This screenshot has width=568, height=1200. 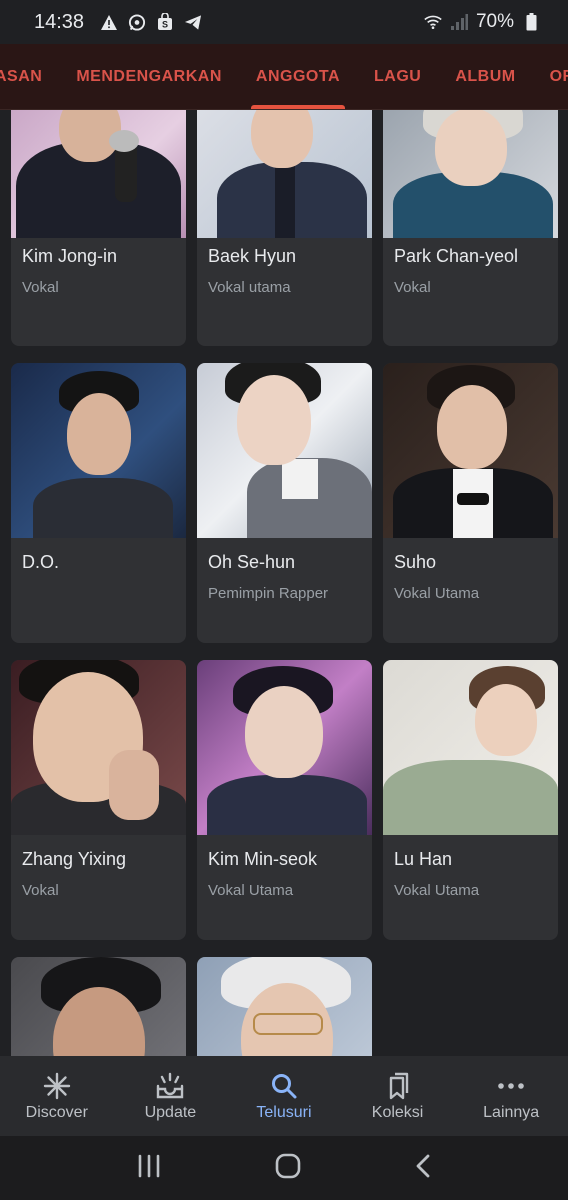 What do you see at coordinates (284, 1086) in the screenshot?
I see `search-icon` at bounding box center [284, 1086].